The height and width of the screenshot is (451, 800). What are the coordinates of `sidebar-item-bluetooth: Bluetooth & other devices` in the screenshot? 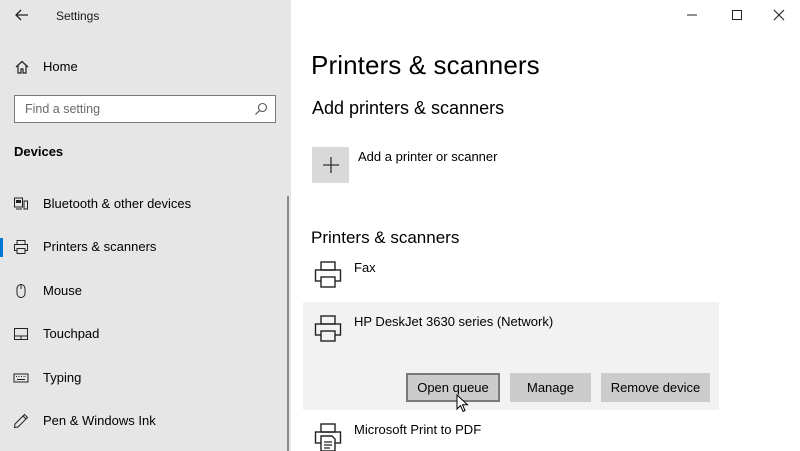 It's located at (143, 204).